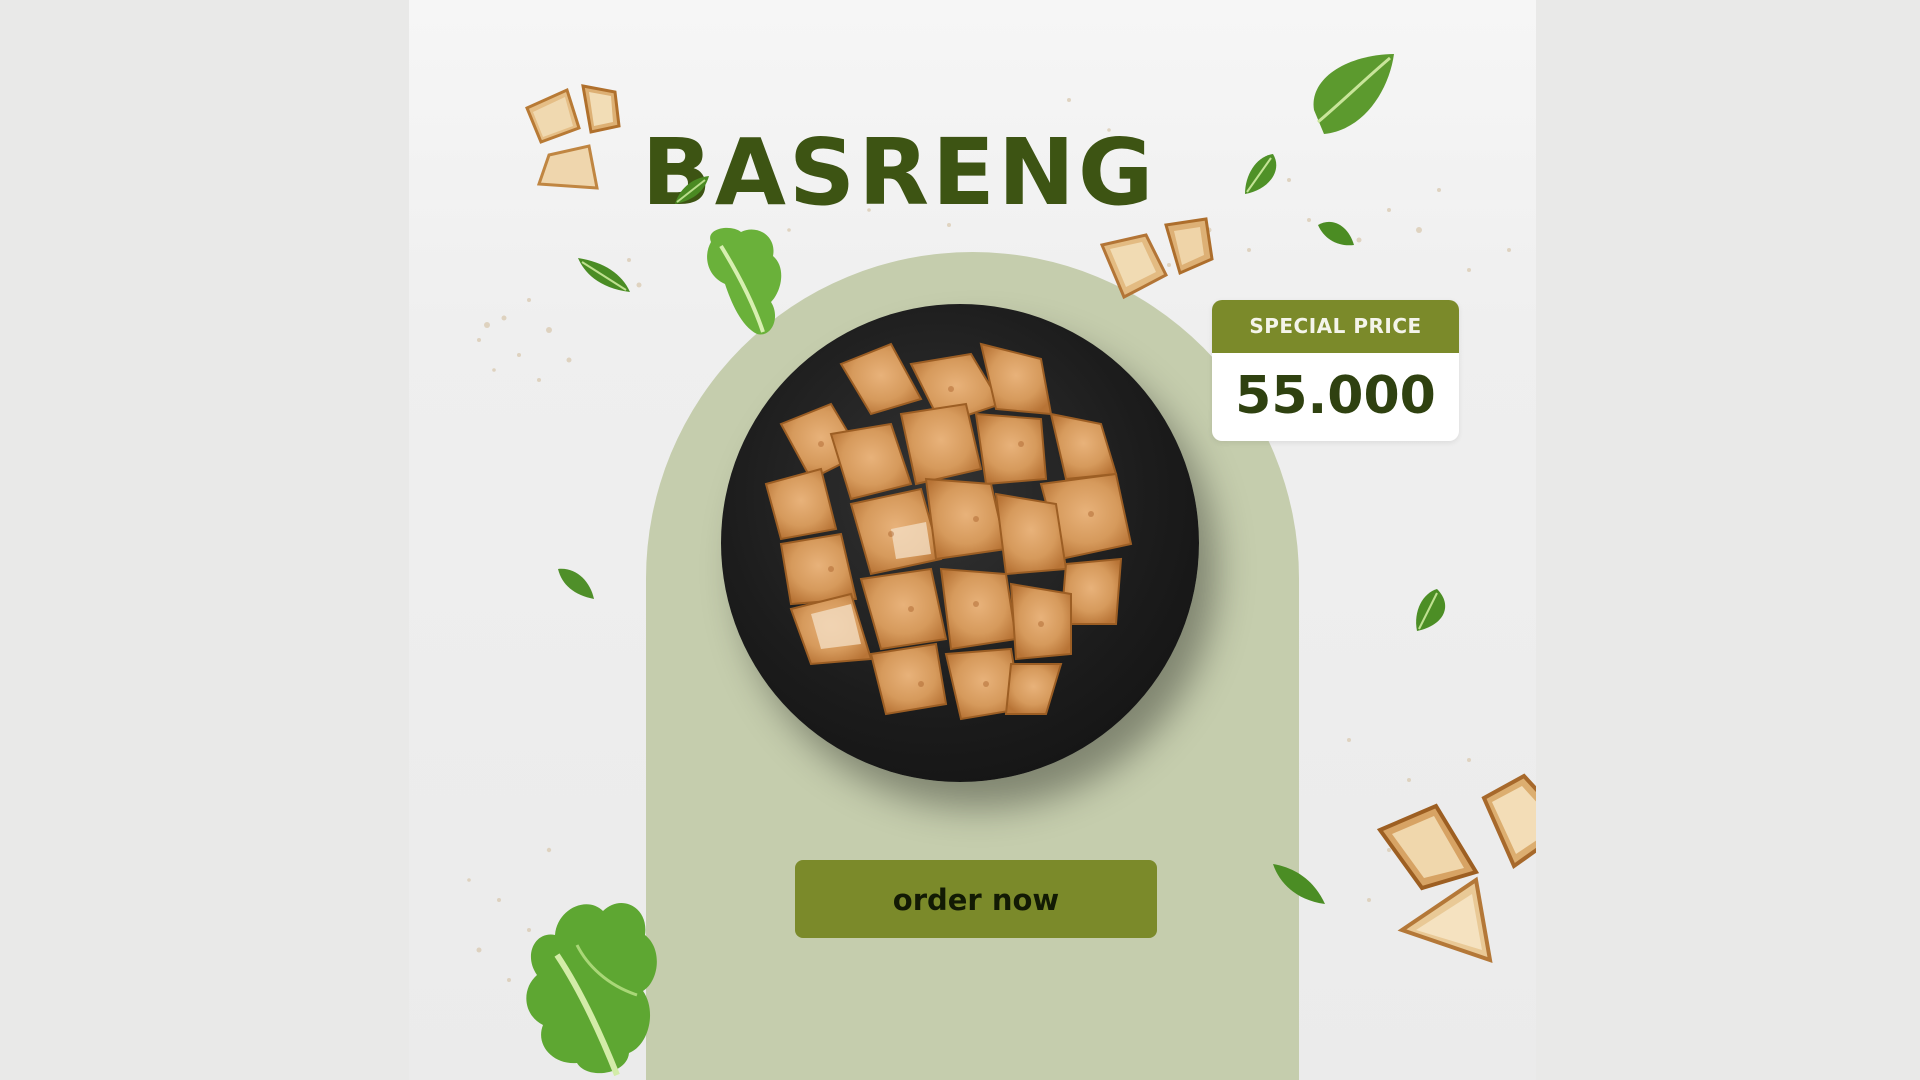 The image size is (1920, 1080). Describe the element at coordinates (976, 899) in the screenshot. I see `order-now-button: order now` at that location.